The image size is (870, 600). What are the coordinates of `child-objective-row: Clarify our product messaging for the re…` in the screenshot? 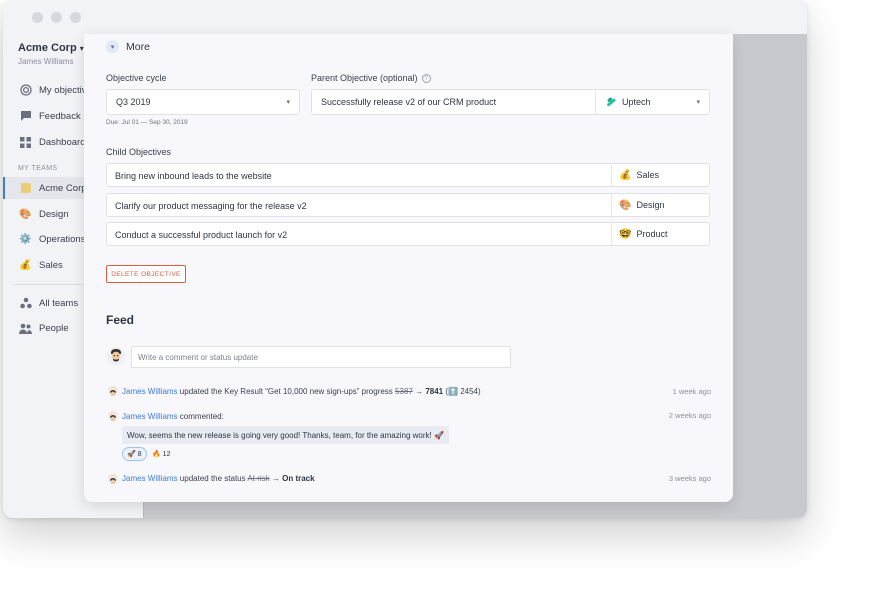 It's located at (408, 205).